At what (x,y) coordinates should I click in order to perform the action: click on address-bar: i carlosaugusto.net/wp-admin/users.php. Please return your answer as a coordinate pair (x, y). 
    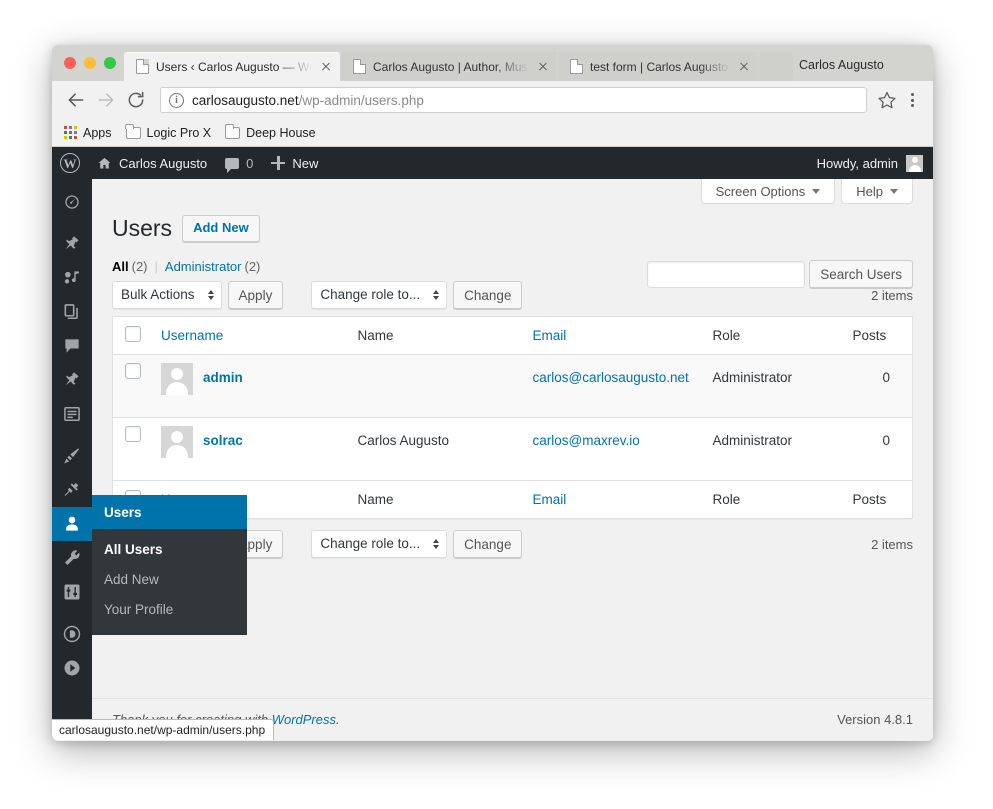
    Looking at the image, I should click on (513, 100).